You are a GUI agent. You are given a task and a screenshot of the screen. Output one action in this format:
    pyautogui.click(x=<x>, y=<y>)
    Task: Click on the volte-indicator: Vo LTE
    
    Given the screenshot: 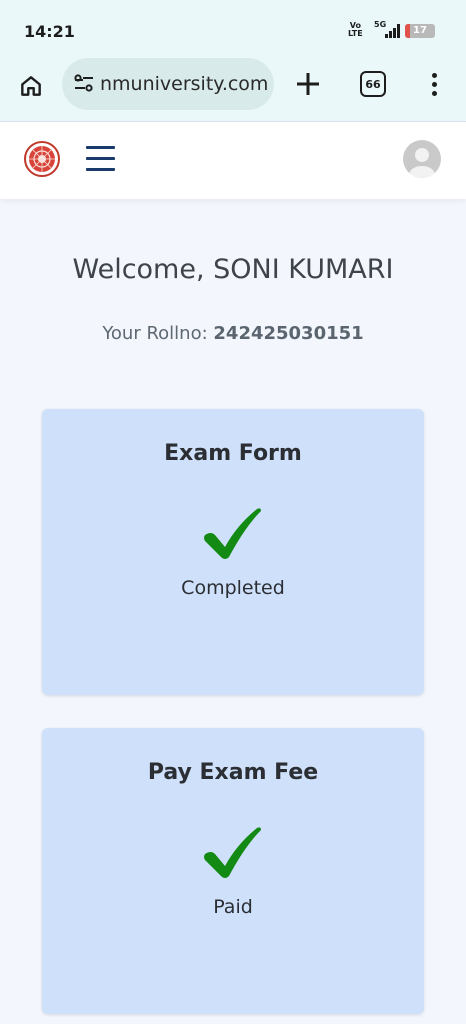 What is the action you would take?
    pyautogui.click(x=355, y=30)
    